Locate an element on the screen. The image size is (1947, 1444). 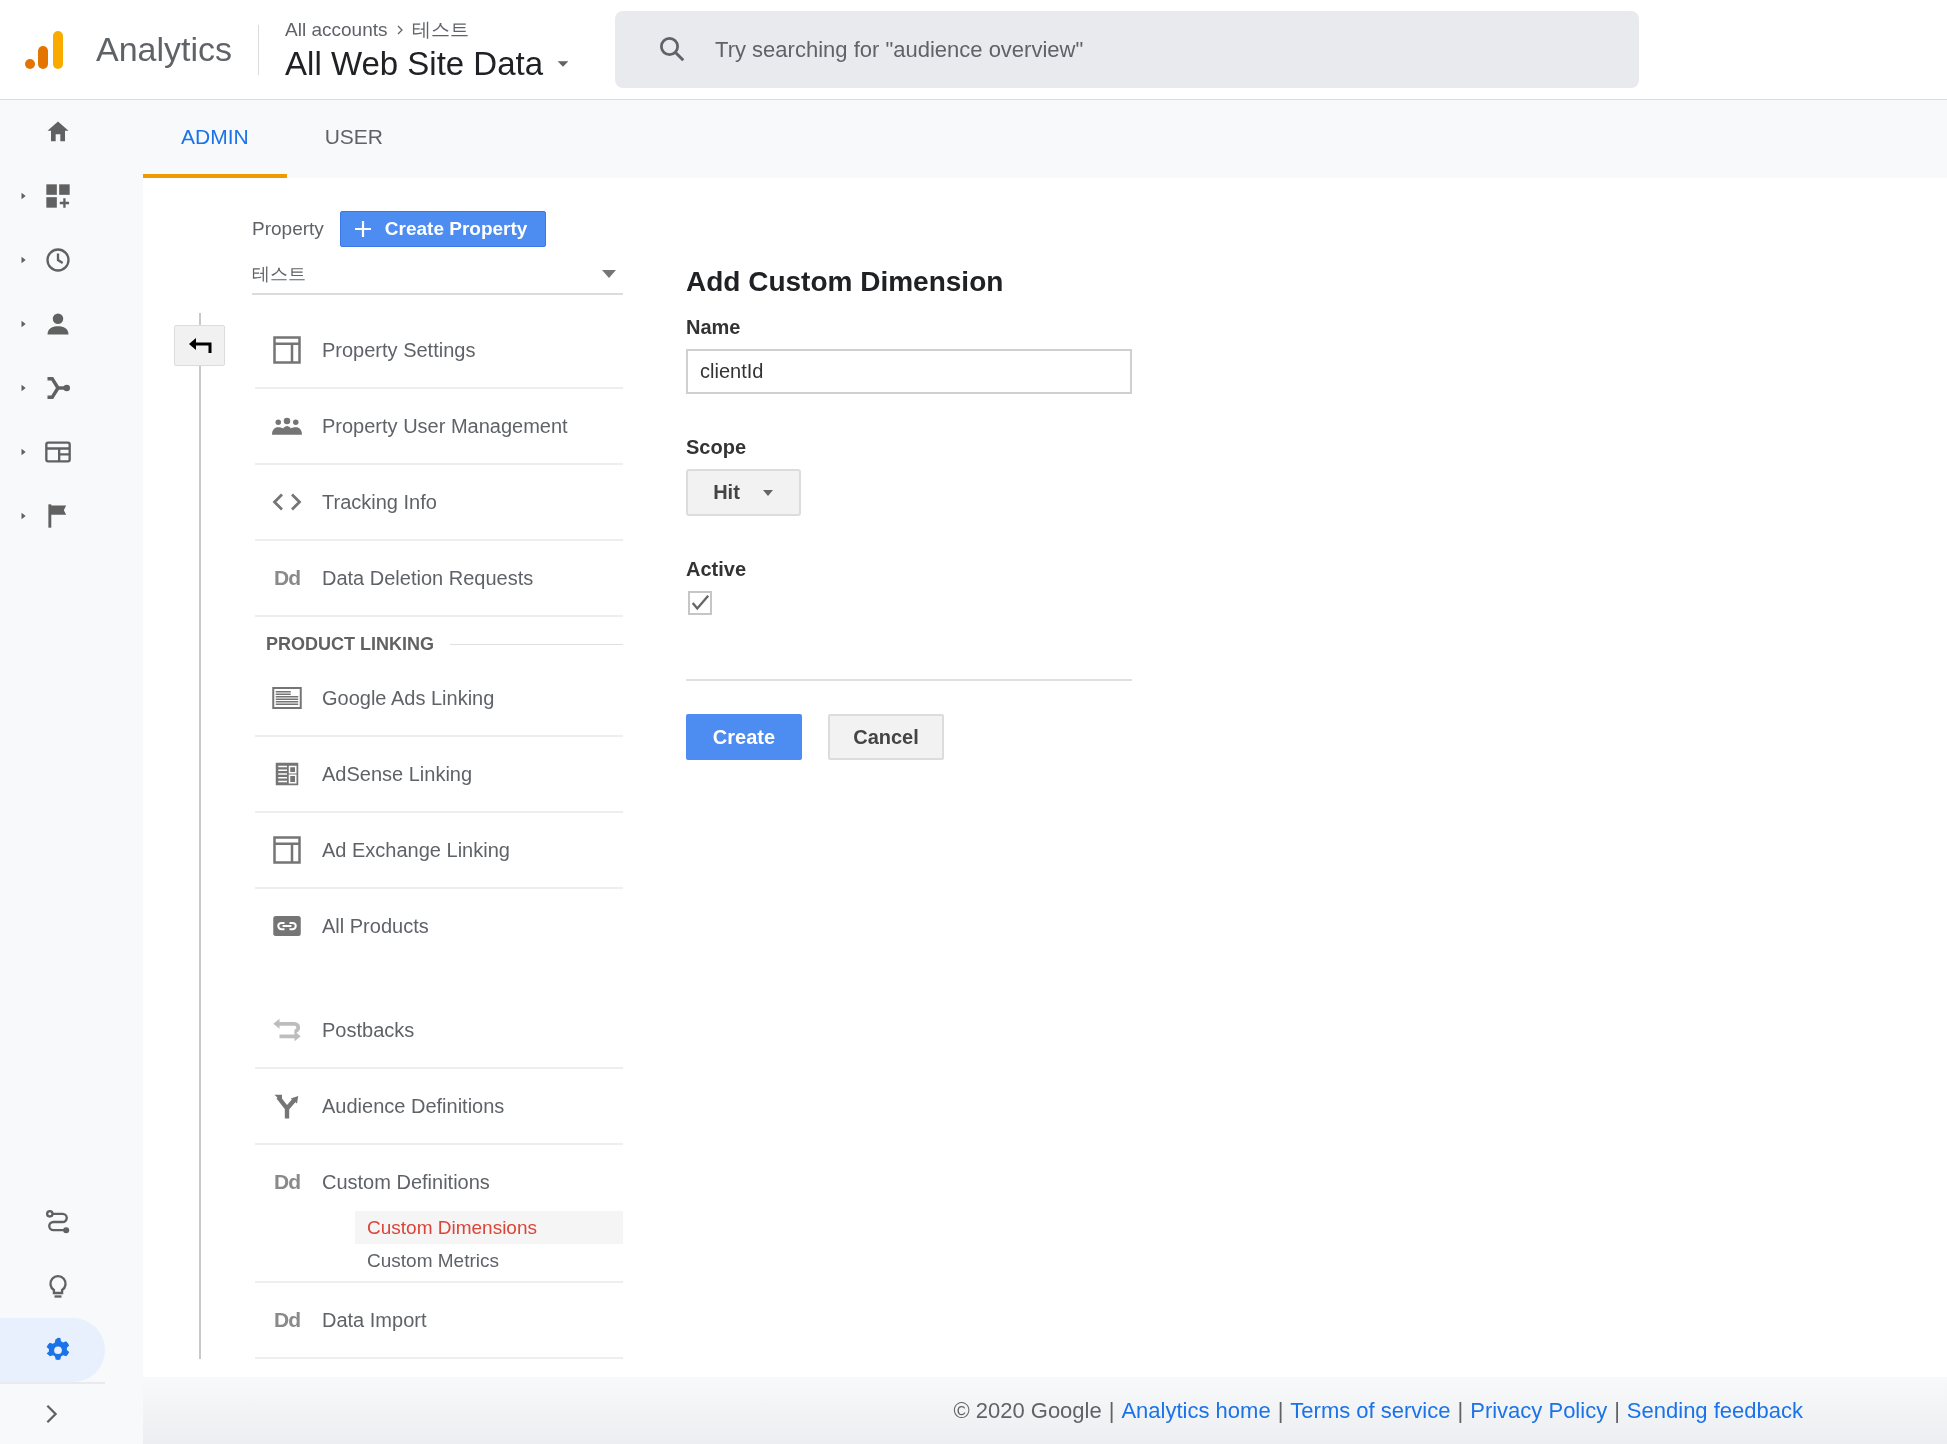
dashboard-icon is located at coordinates (58, 196).